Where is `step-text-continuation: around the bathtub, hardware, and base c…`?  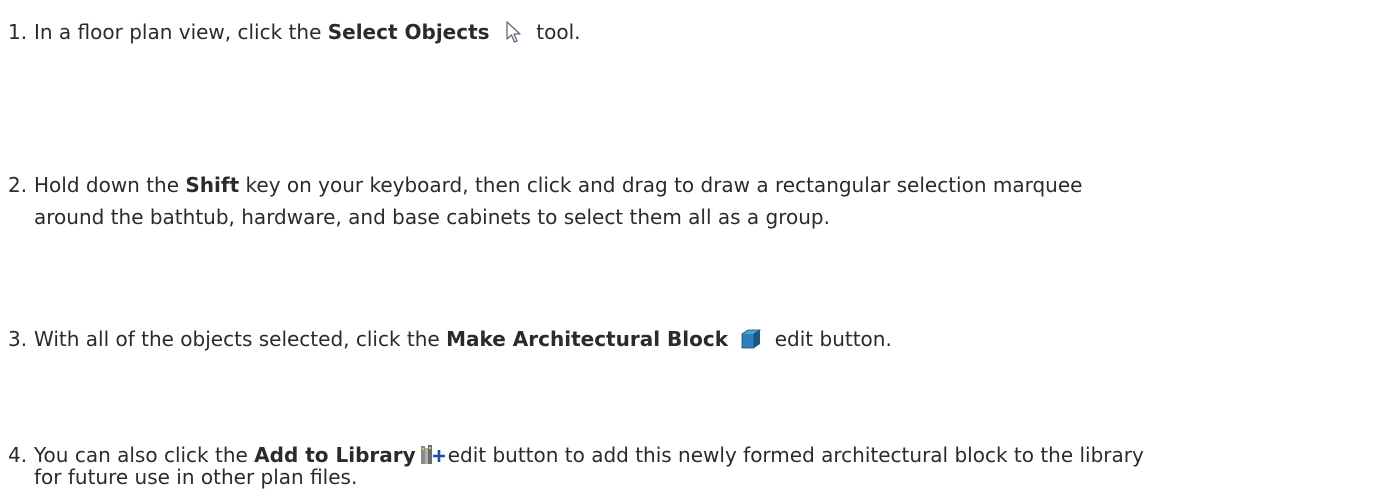 step-text-continuation: around the bathtub, hardware, and base c… is located at coordinates (432, 217).